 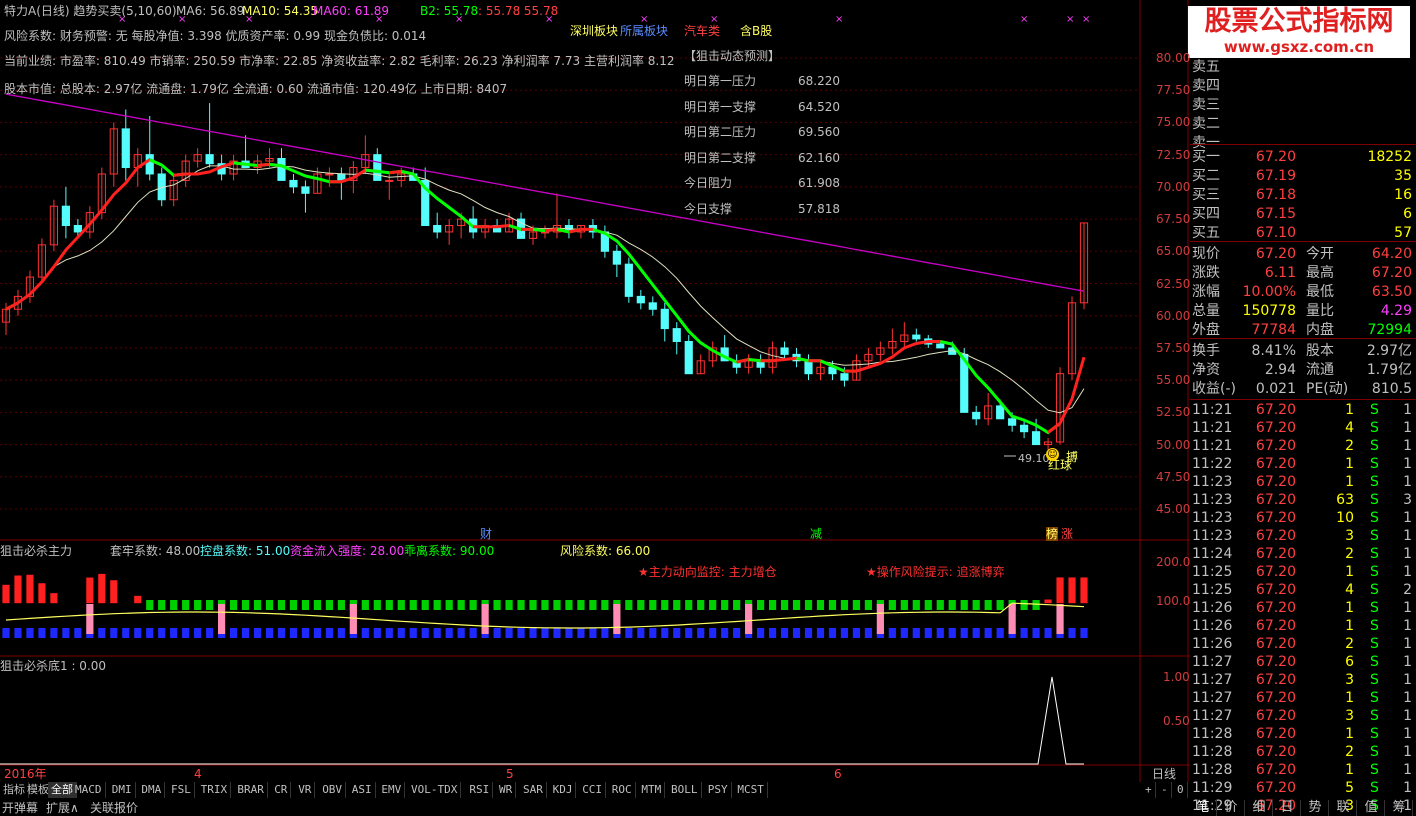 I want to click on indicator-tab-21: MTM, so click(x=652, y=790).